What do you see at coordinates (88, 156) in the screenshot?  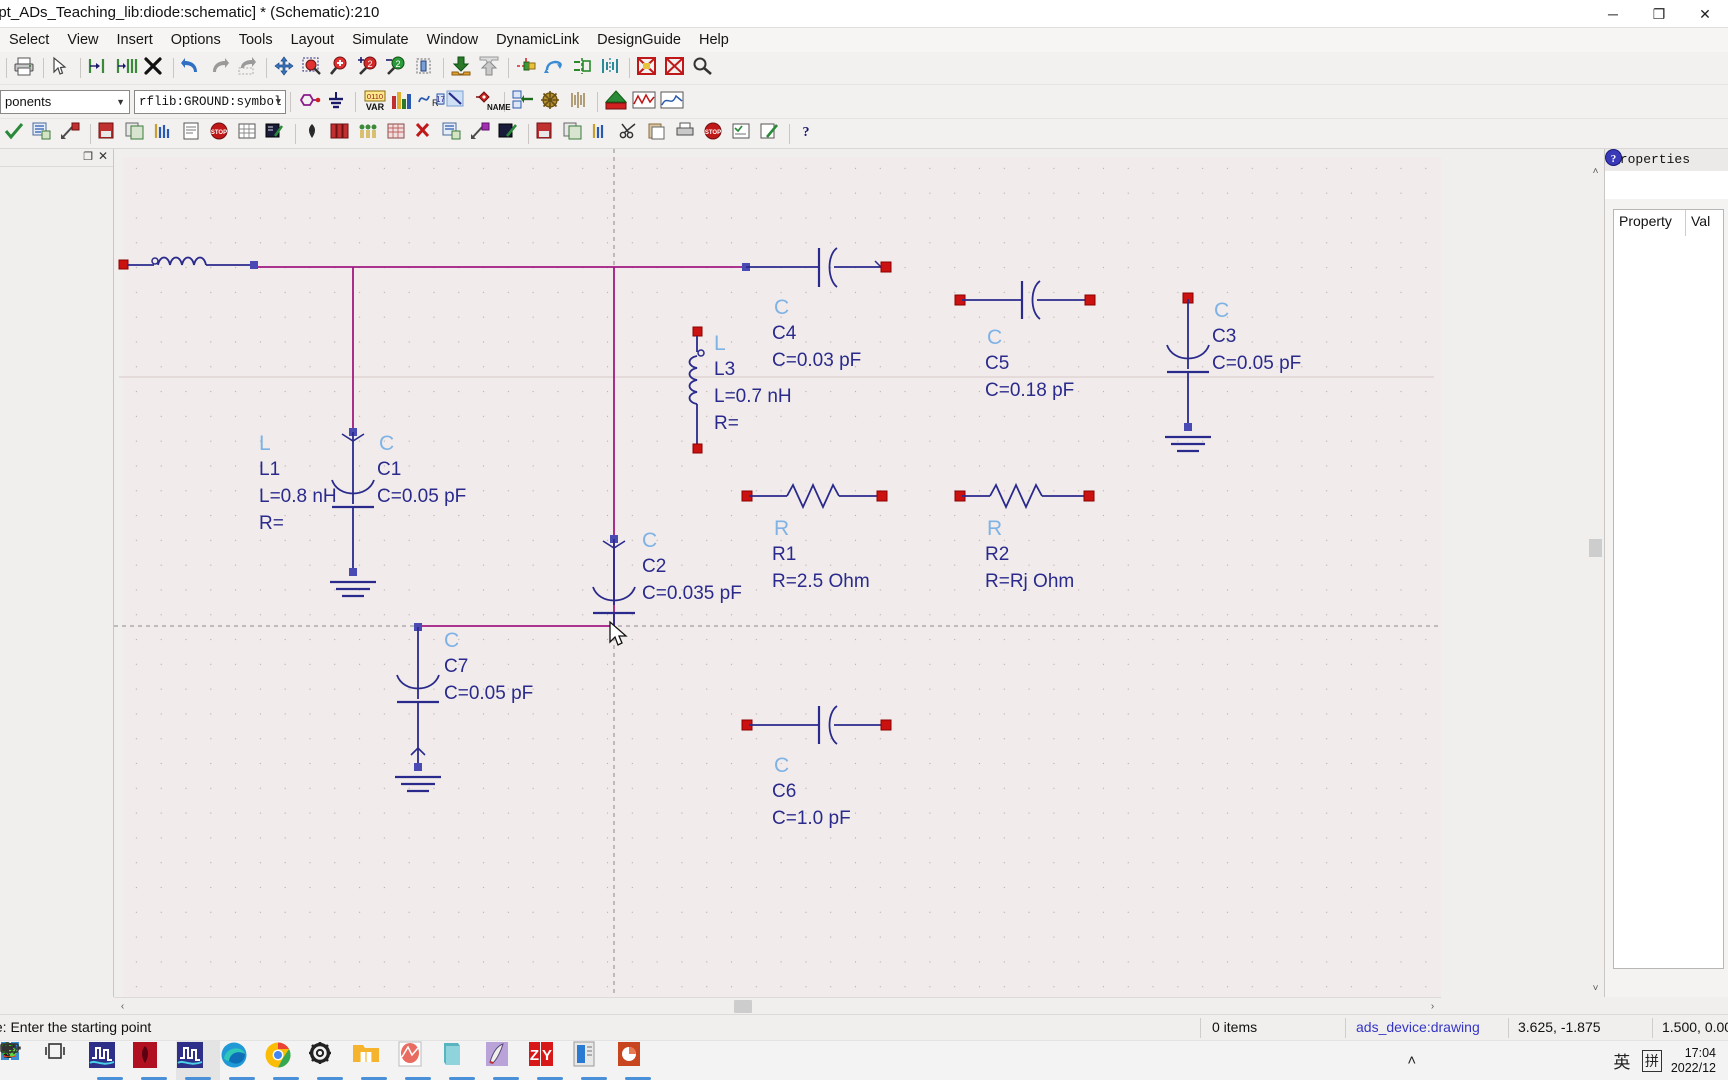 I see `pin-icon: ❐` at bounding box center [88, 156].